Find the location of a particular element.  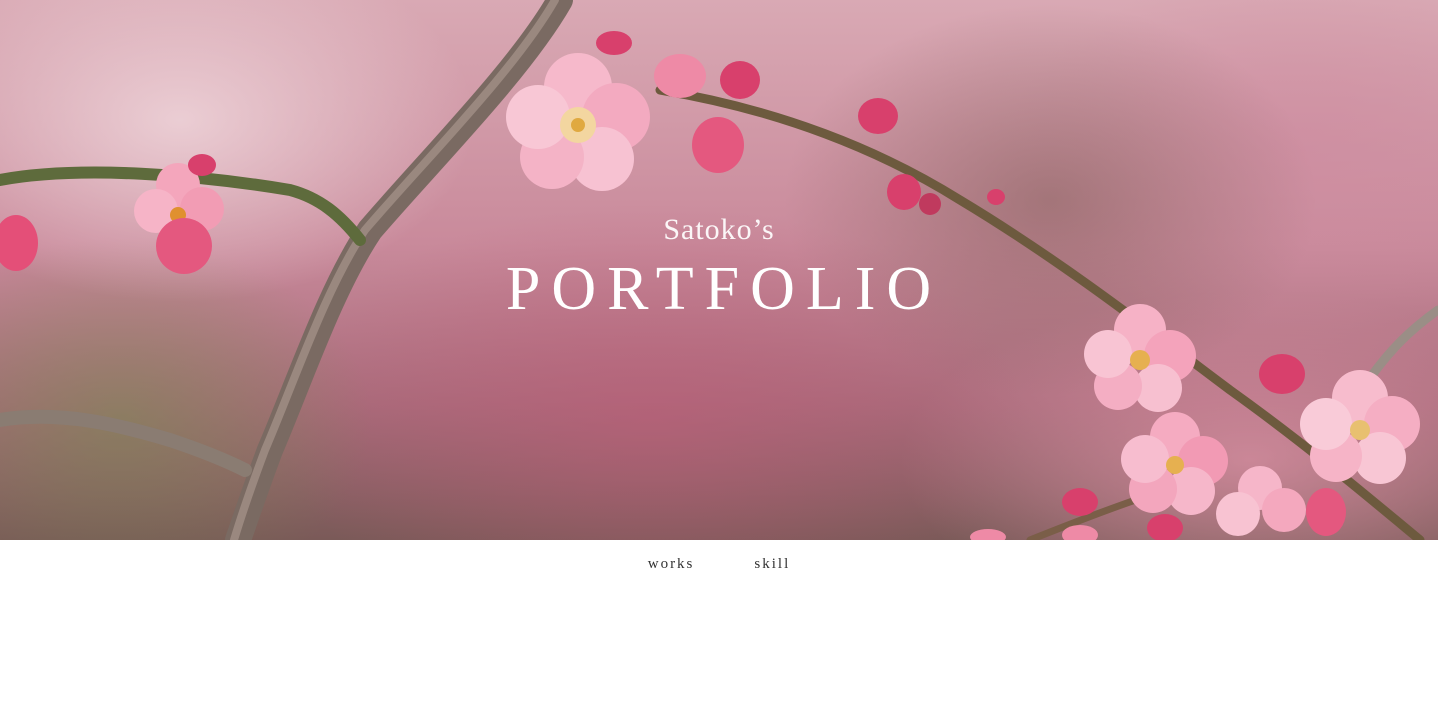

site-subtitle: Satoko’s is located at coordinates (719, 229).